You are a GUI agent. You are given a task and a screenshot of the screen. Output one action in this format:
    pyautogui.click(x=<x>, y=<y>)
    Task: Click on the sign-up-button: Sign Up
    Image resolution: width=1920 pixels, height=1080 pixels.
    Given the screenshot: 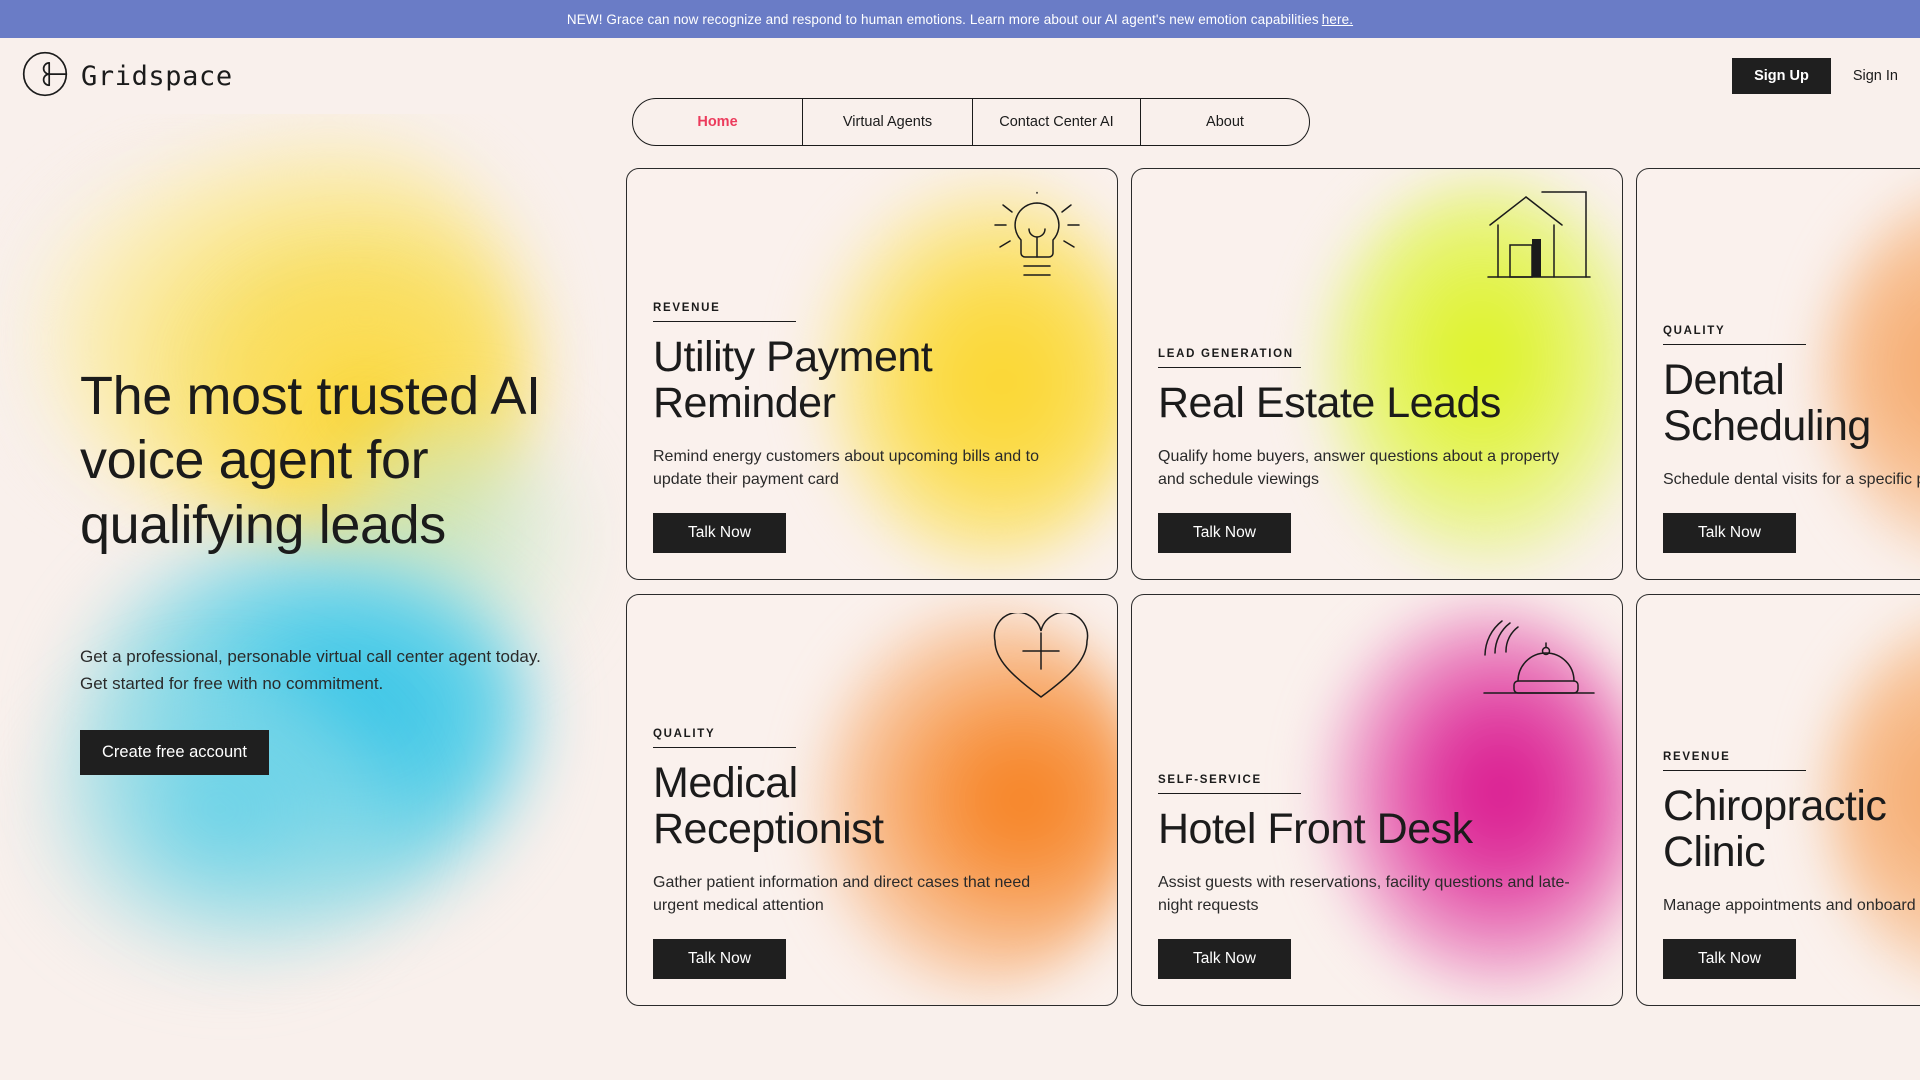 What is the action you would take?
    pyautogui.click(x=1781, y=76)
    